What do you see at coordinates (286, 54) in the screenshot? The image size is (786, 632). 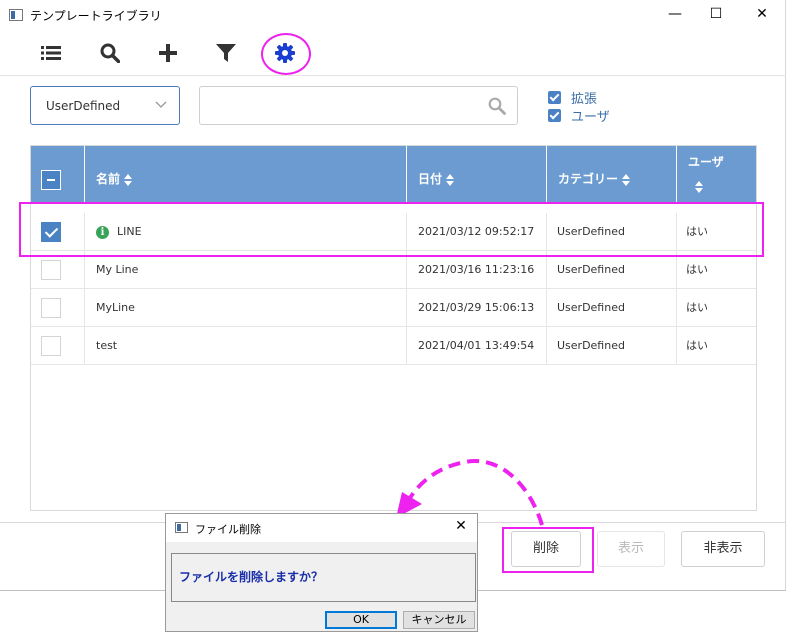 I see `gear-highlight-annotation` at bounding box center [286, 54].